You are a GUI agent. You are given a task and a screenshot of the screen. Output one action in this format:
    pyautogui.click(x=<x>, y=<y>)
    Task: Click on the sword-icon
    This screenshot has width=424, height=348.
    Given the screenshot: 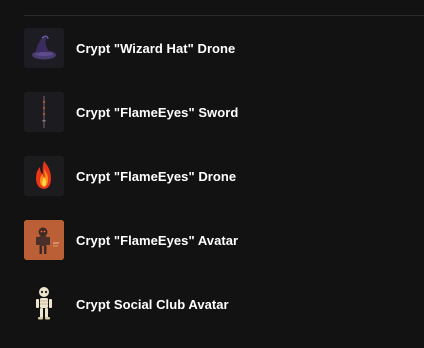 What is the action you would take?
    pyautogui.click(x=44, y=112)
    